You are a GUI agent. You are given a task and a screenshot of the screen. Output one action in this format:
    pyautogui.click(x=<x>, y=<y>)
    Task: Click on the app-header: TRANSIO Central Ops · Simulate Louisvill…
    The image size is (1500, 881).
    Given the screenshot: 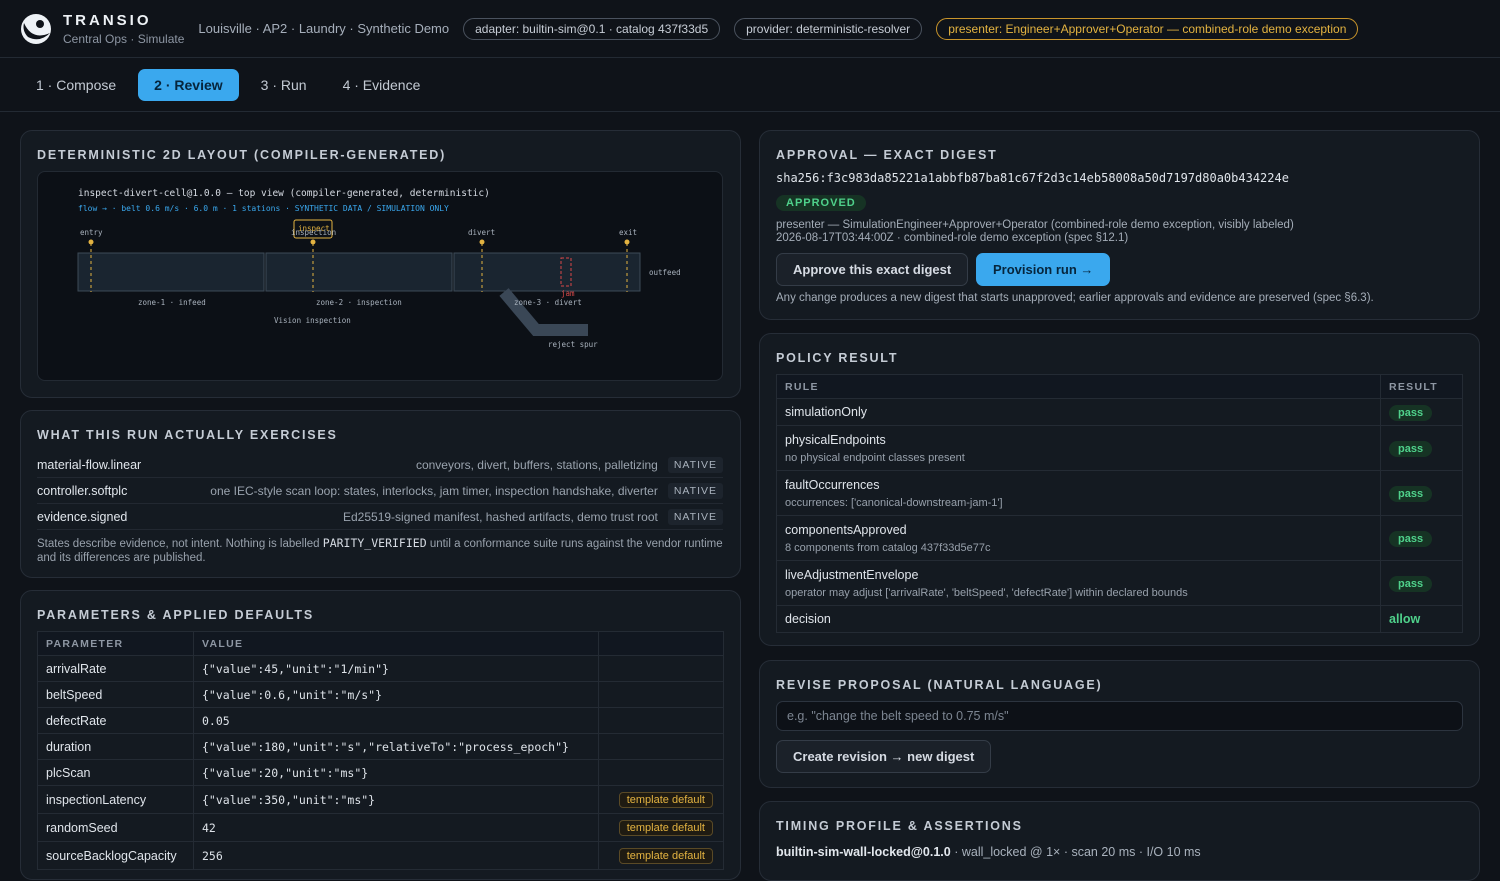 What is the action you would take?
    pyautogui.click(x=750, y=29)
    